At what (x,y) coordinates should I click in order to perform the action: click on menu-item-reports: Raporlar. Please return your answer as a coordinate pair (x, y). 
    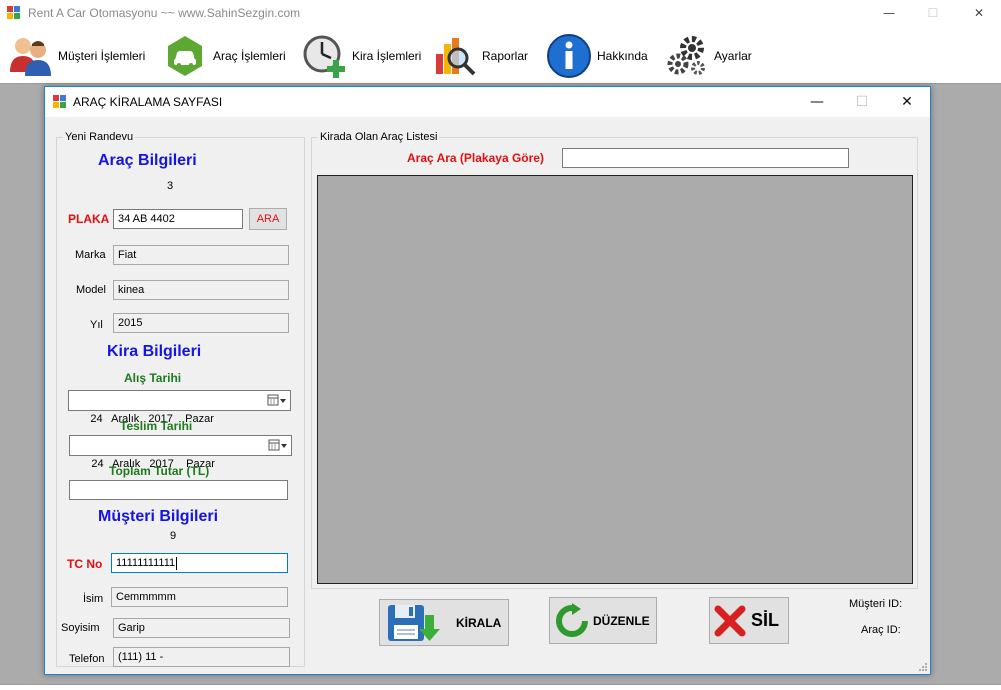
    Looking at the image, I should click on (479, 56).